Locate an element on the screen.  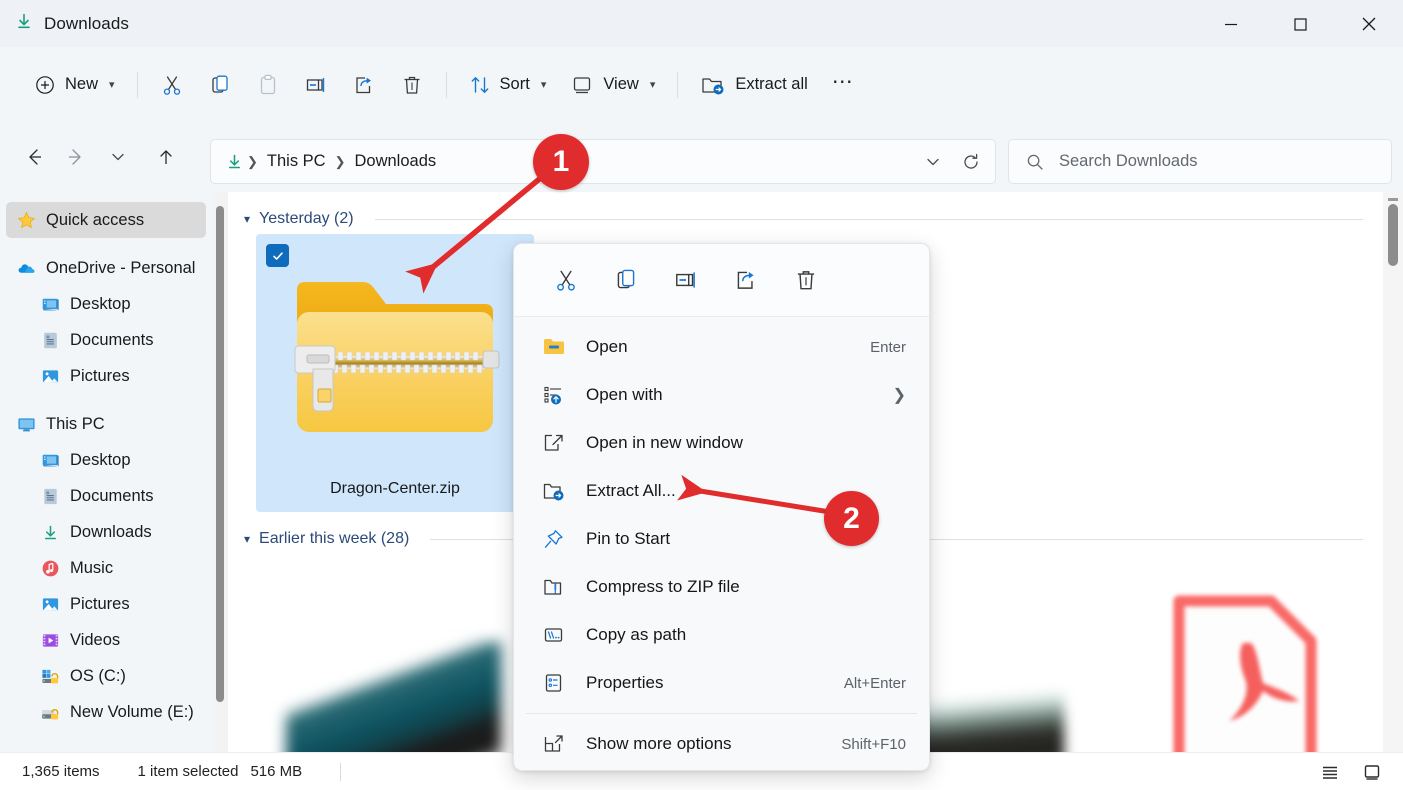
view-toggle-group is located at coordinates (1358, 772).